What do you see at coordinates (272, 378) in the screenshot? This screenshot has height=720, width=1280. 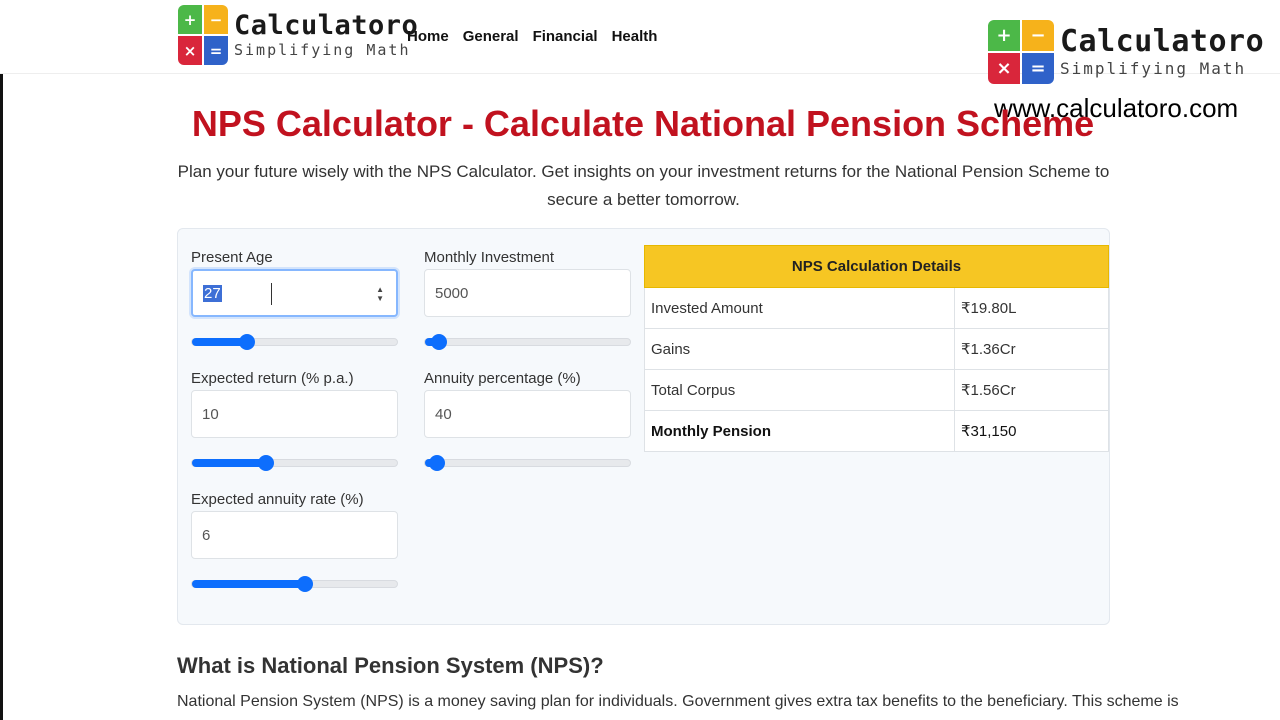 I see `expected-return-label: Expected return (% p.a.)` at bounding box center [272, 378].